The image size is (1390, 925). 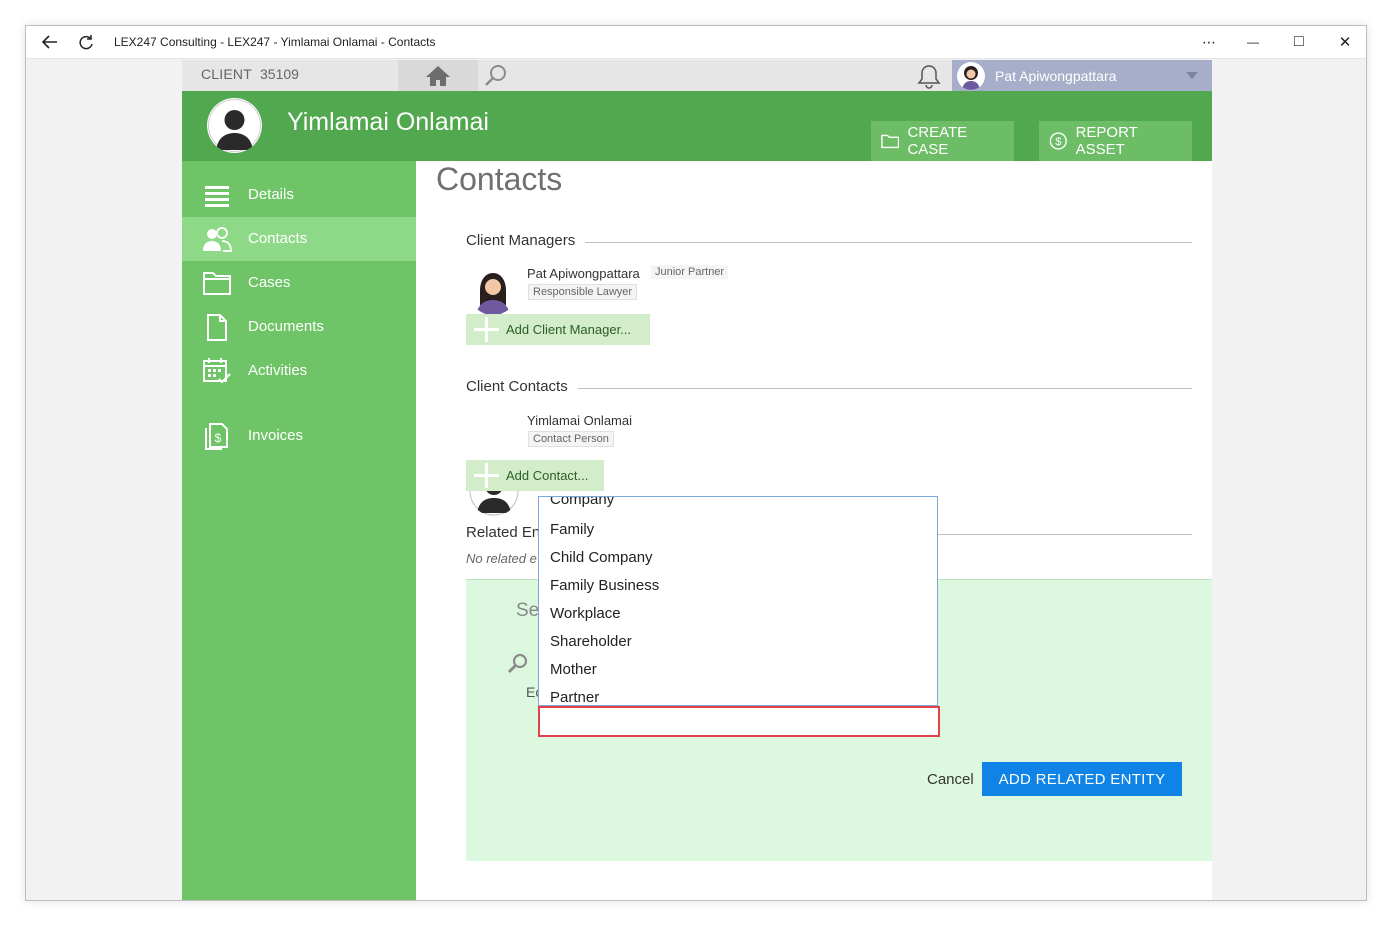 I want to click on sidebar-item-label: Contacts, so click(x=278, y=238).